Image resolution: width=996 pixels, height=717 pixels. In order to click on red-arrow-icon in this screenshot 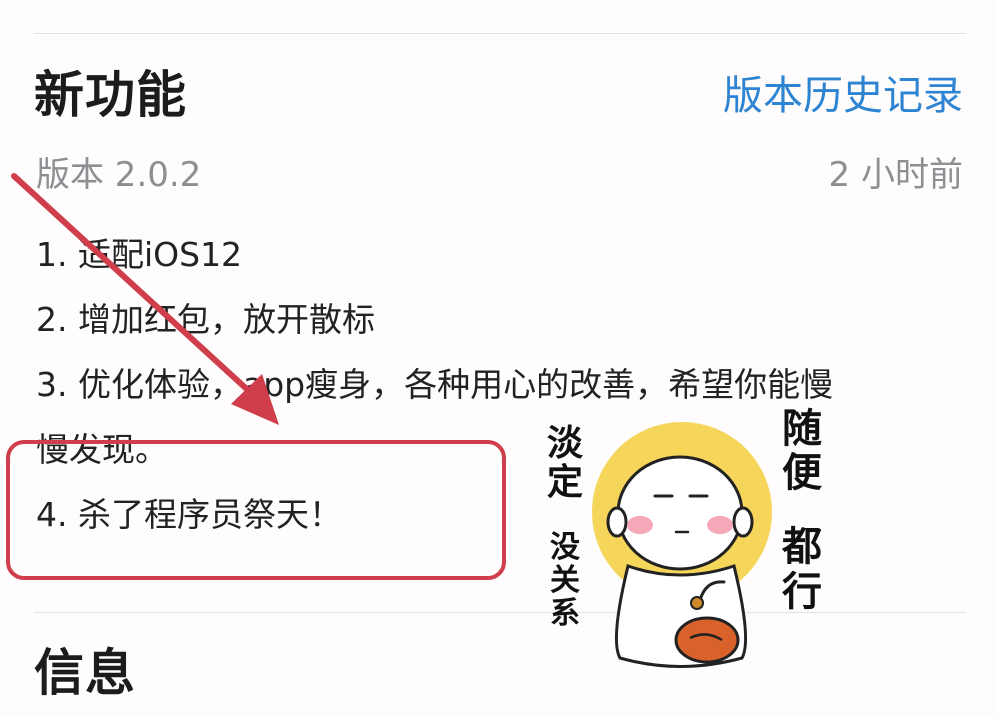, I will do `click(145, 299)`.